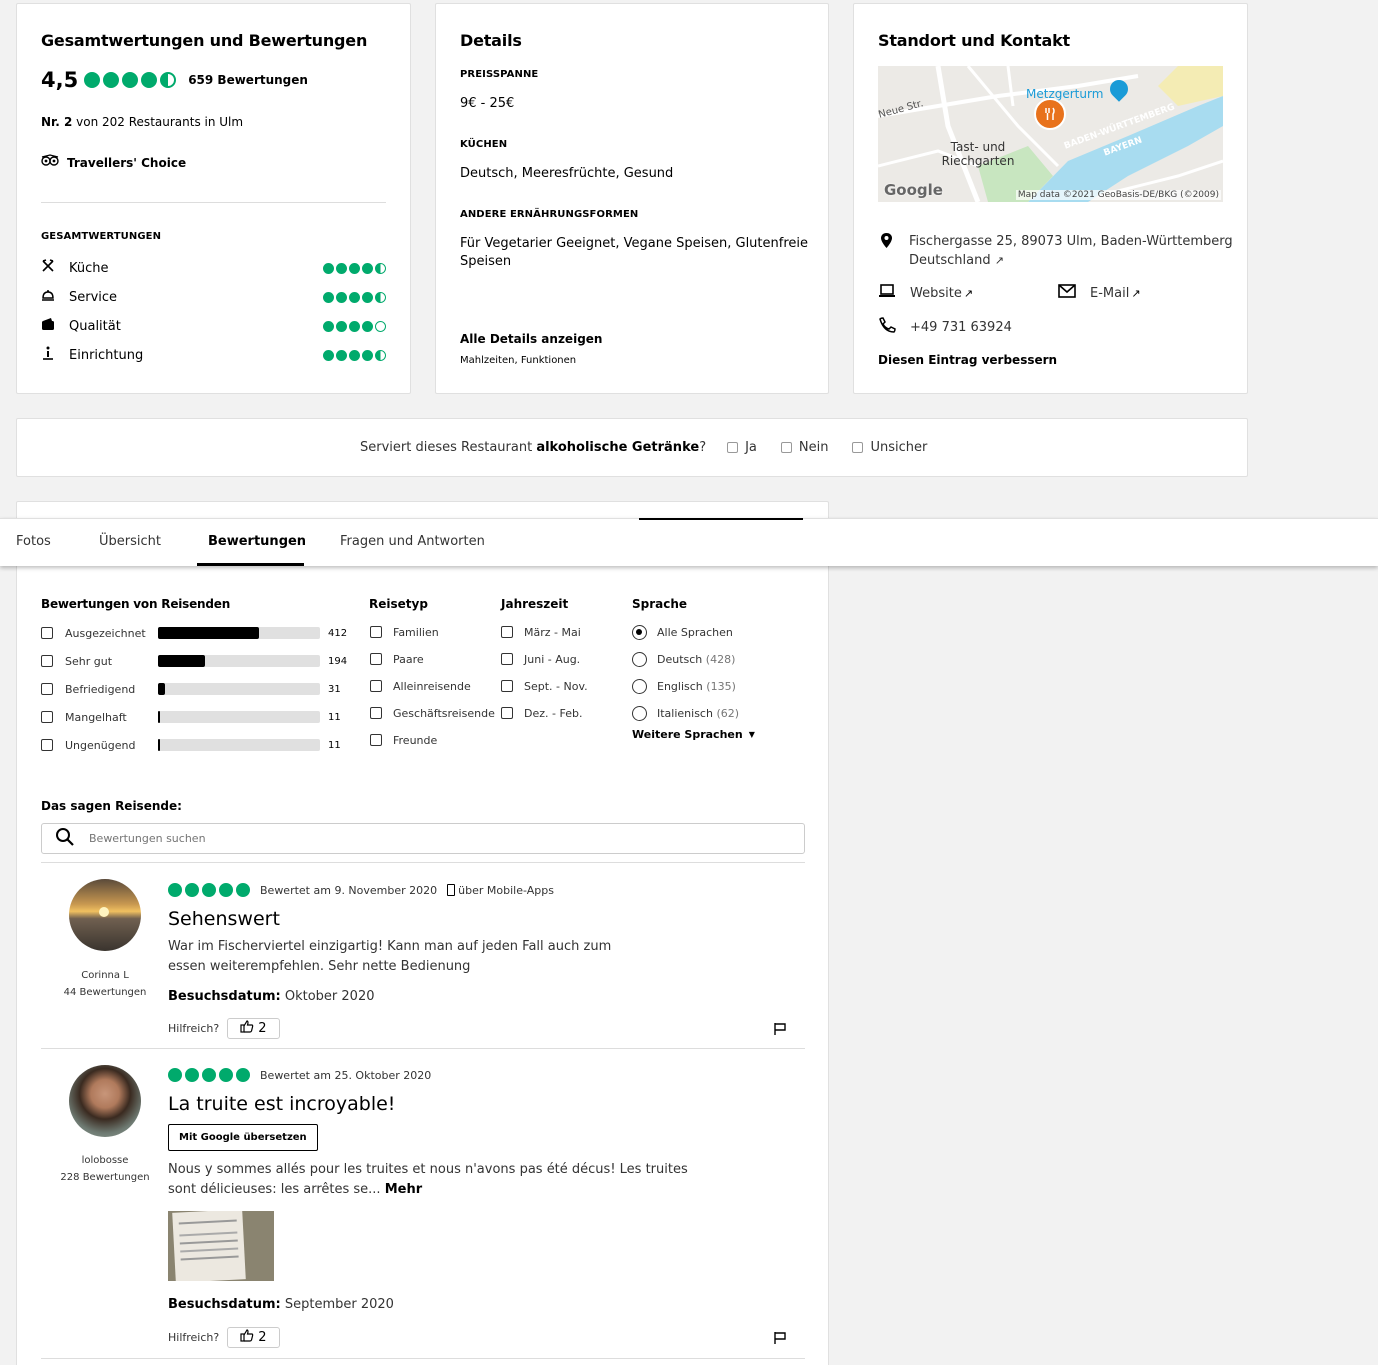  What do you see at coordinates (518, 360) in the screenshot?
I see `all-details-sub: Mahlzeiten, Funktionen` at bounding box center [518, 360].